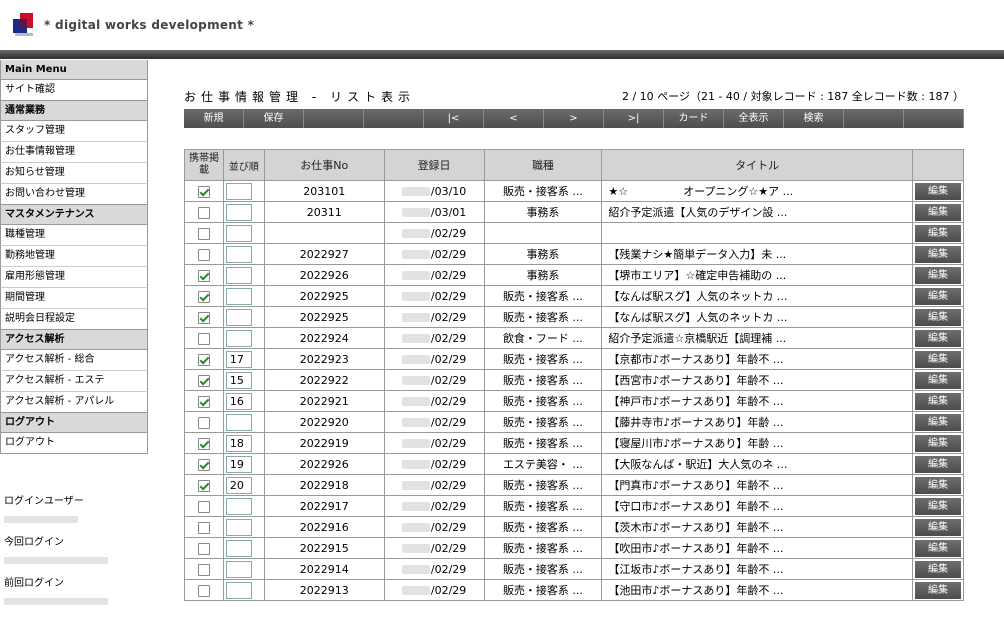  I want to click on toolbar-button: 保存, so click(274, 118).